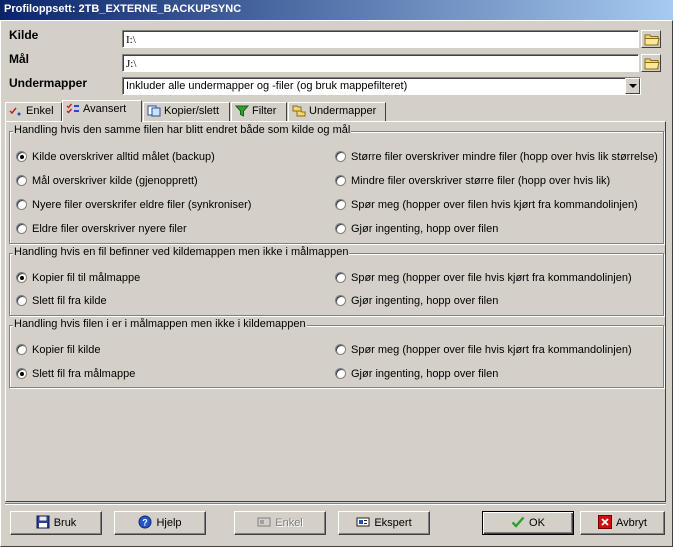  What do you see at coordinates (380, 39) in the screenshot?
I see `source-path-input: I:\` at bounding box center [380, 39].